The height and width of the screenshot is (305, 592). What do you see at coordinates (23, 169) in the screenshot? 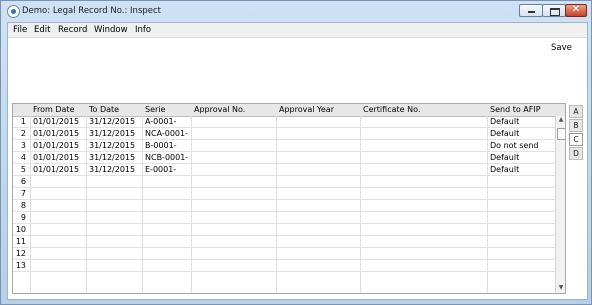
I see `row-number: 5` at bounding box center [23, 169].